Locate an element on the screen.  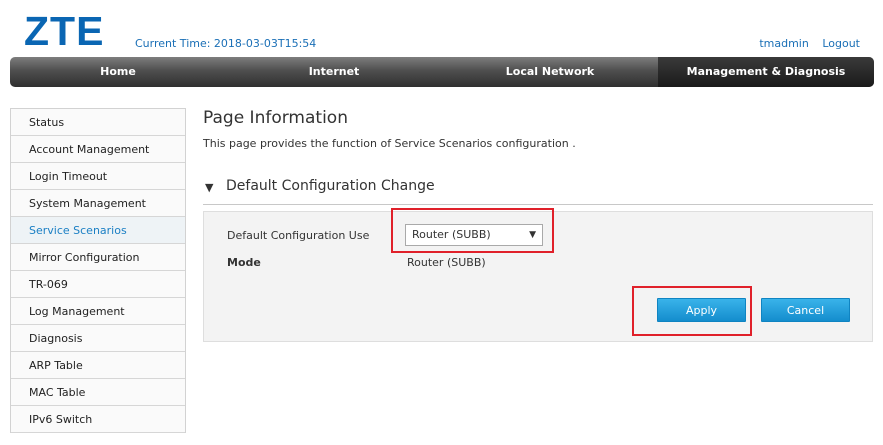
username-link: tmadmin is located at coordinates (784, 43).